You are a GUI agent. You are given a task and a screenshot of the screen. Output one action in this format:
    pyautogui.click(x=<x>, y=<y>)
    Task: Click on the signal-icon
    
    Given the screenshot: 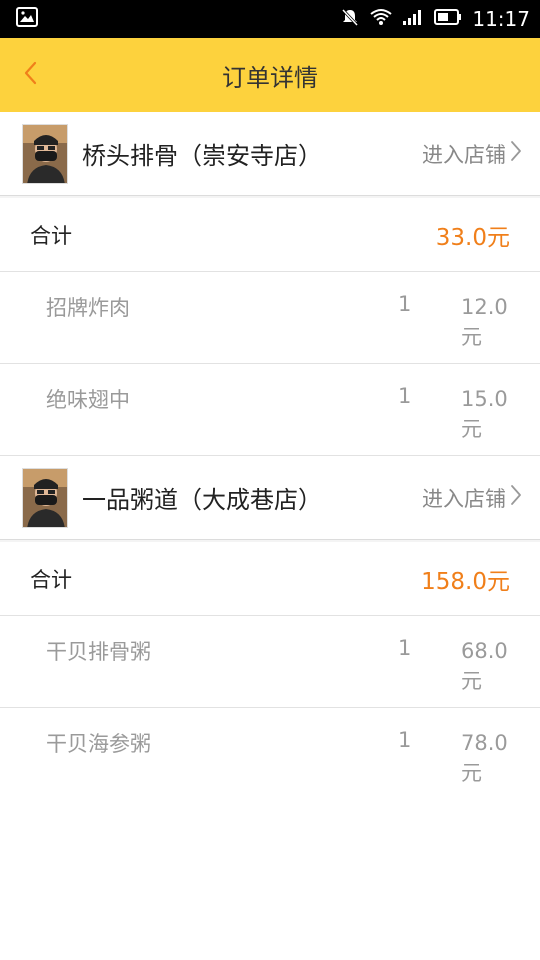 What is the action you would take?
    pyautogui.click(x=413, y=19)
    